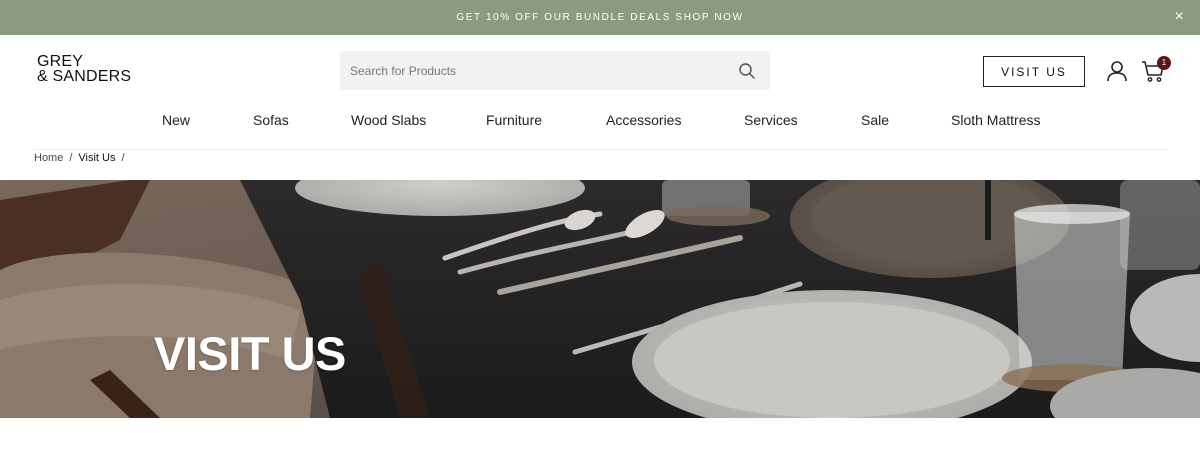  I want to click on nav-item-furniture: Furniture, so click(514, 120).